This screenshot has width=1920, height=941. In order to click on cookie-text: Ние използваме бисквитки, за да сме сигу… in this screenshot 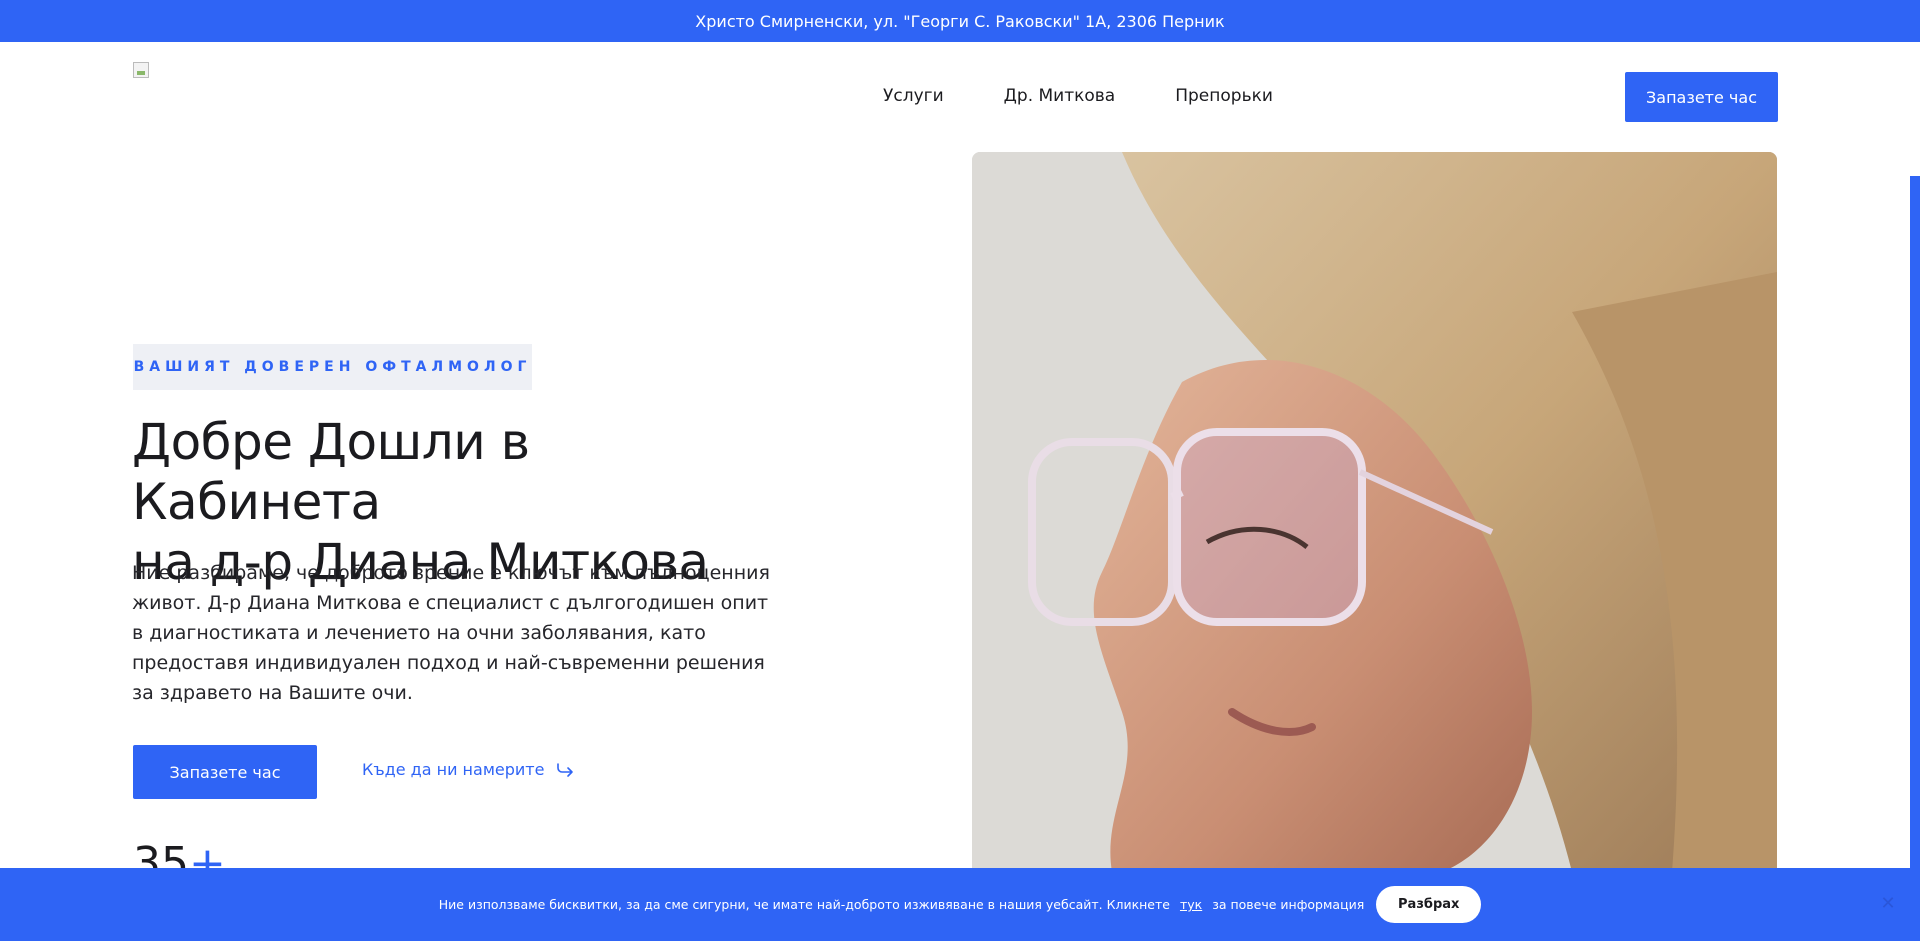, I will do `click(804, 904)`.